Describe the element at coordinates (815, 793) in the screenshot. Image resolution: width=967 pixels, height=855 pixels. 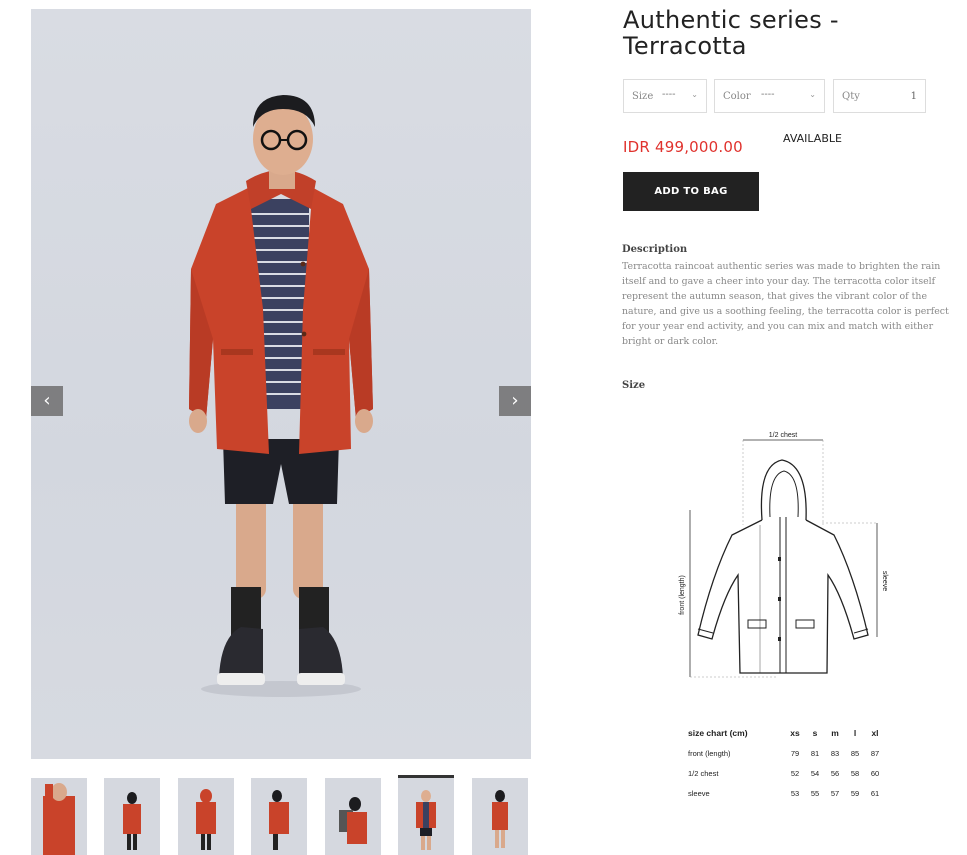
I see `table-cell: 55` at that location.